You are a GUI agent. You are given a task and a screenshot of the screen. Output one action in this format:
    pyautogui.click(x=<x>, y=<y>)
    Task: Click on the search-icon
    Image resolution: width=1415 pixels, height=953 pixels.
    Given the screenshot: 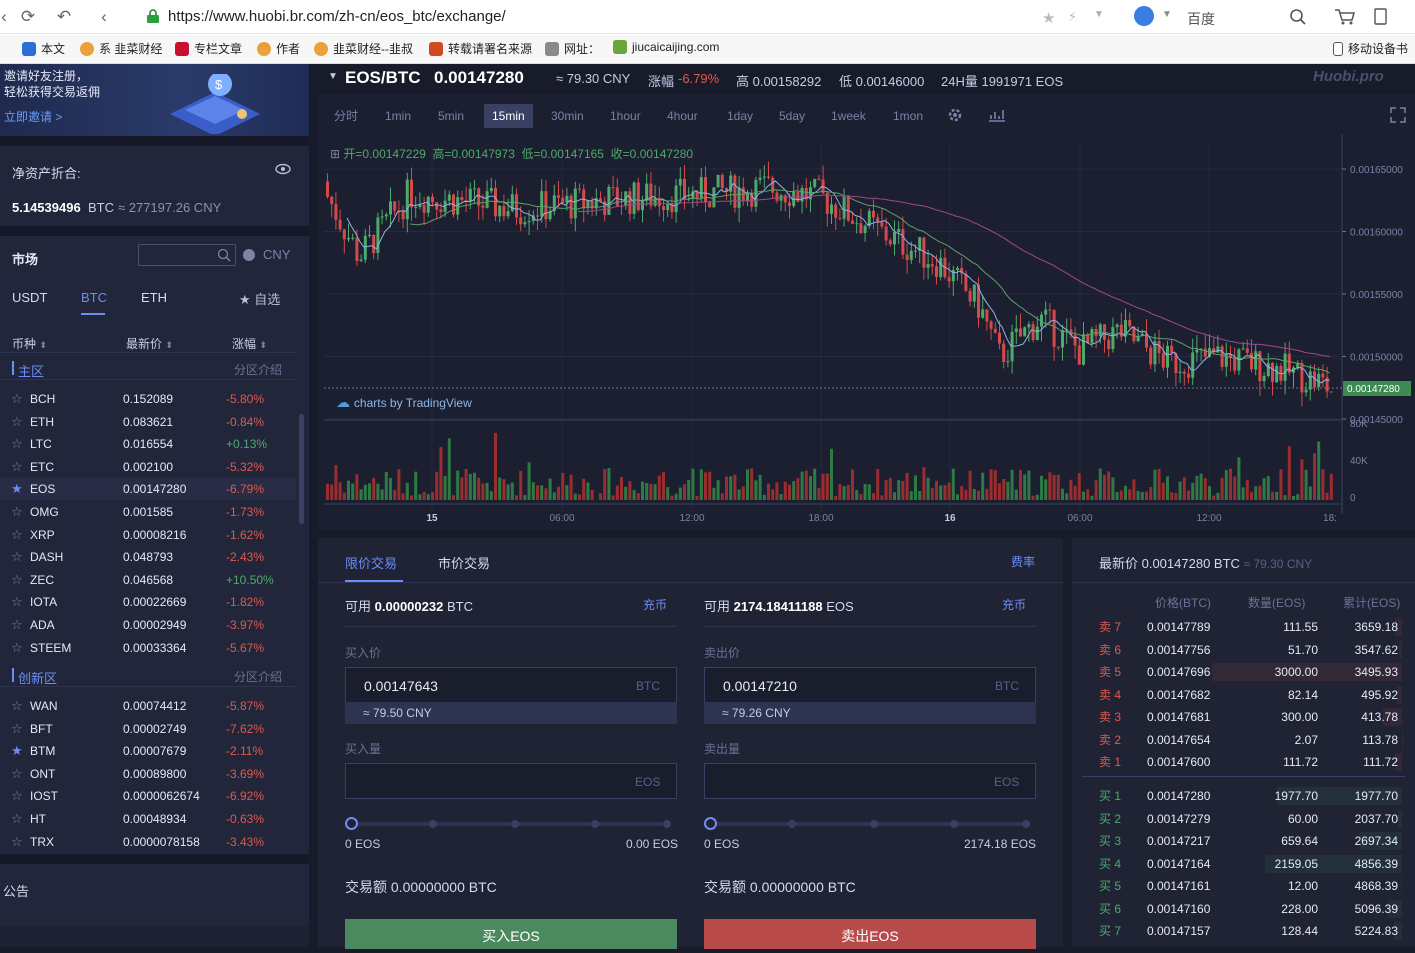 What is the action you would take?
    pyautogui.click(x=1298, y=18)
    